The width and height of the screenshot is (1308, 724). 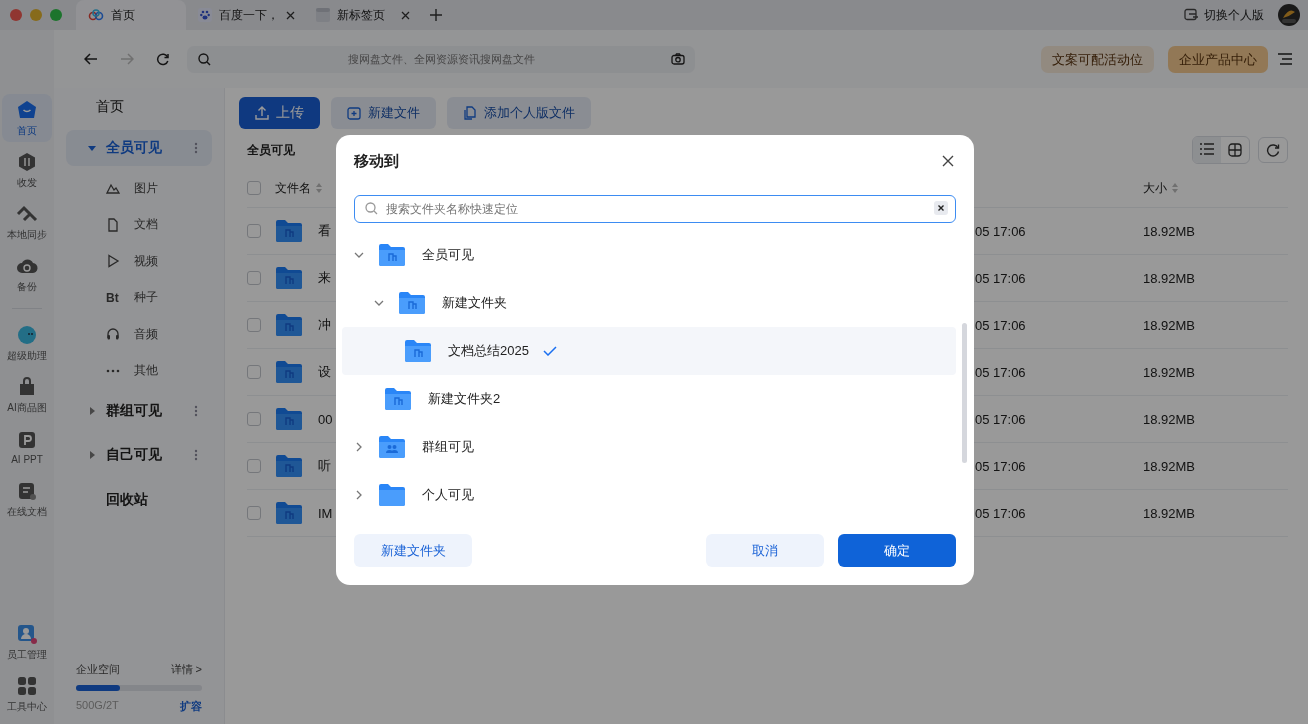 I want to click on tab-label: 首页, so click(x=123, y=15).